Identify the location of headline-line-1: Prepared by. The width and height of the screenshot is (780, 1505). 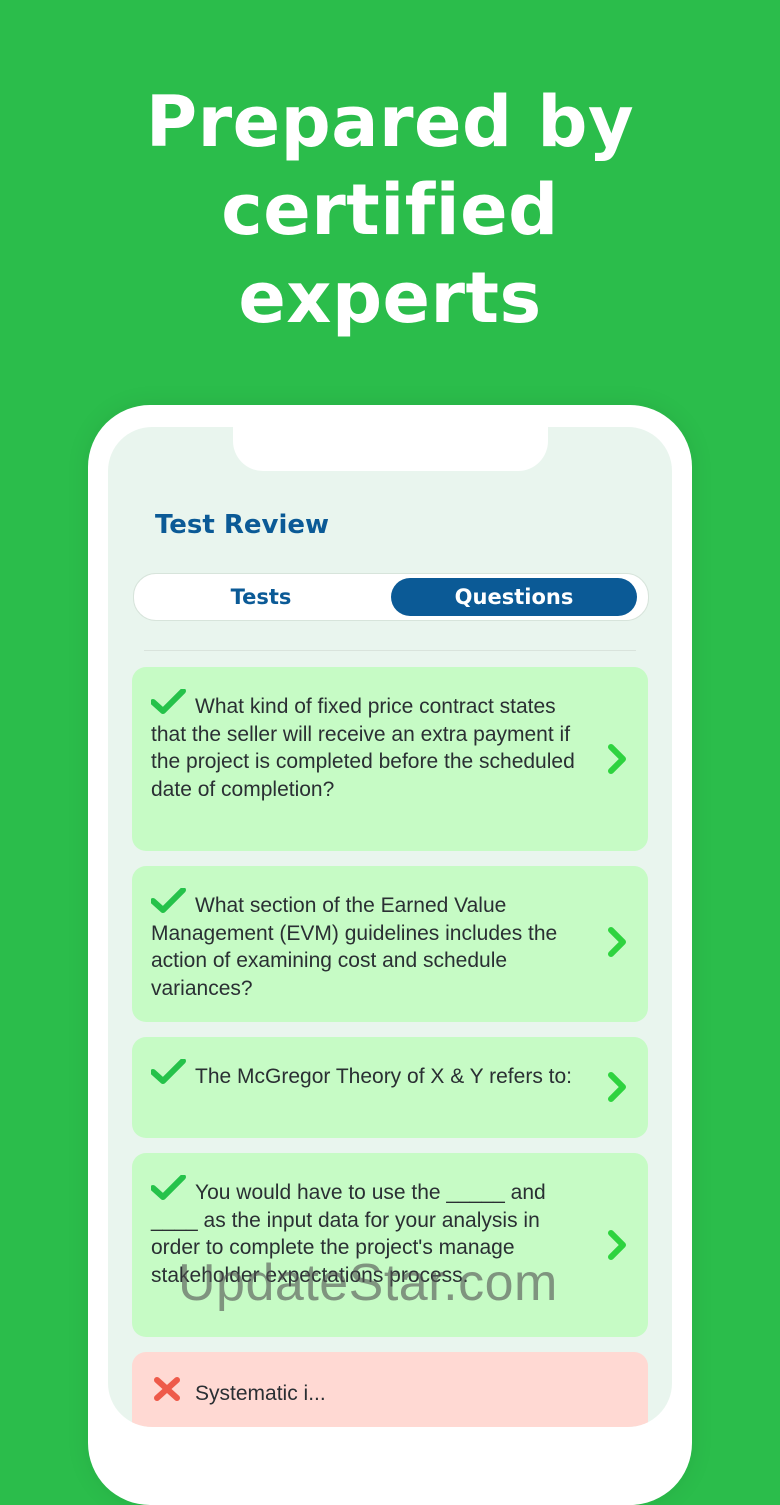
(390, 122).